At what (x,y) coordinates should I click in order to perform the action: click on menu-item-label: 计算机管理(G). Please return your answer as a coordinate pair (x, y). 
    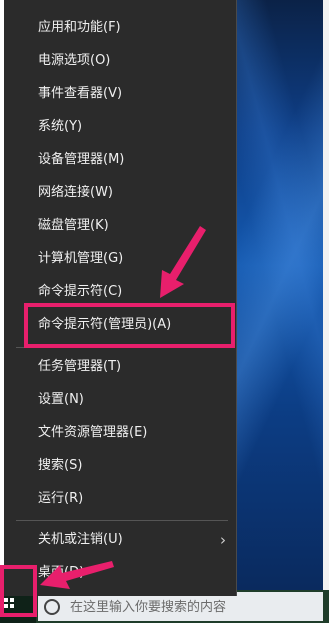
    Looking at the image, I should click on (81, 258).